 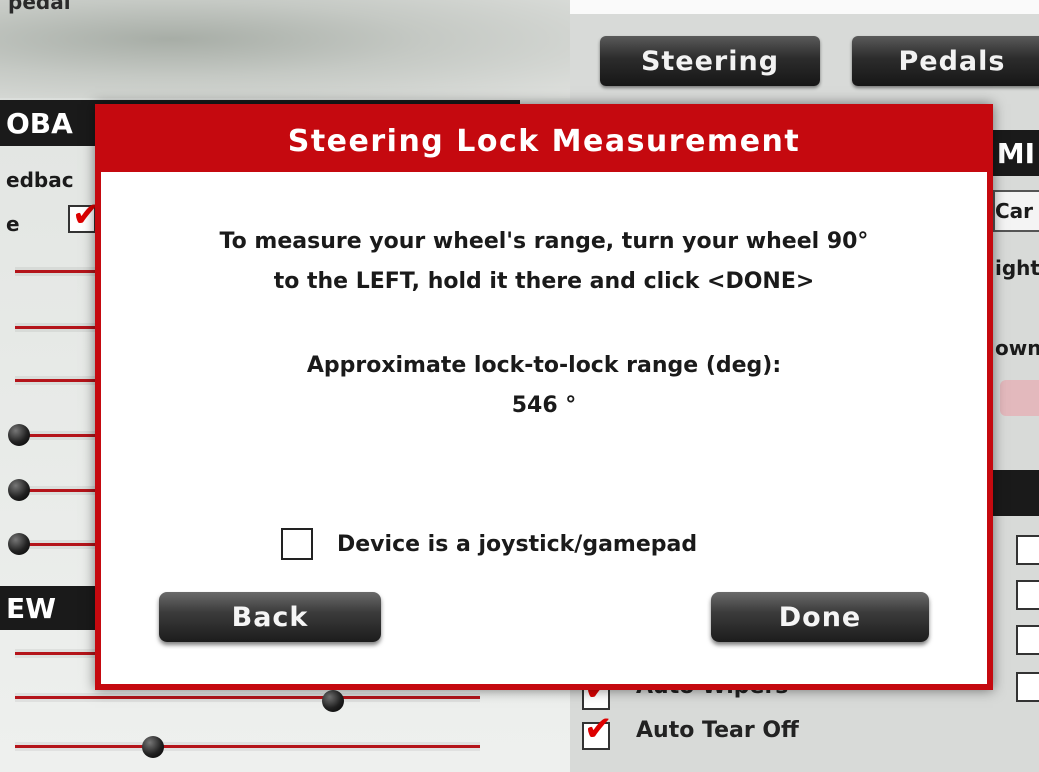 I want to click on background-top-label: pedal, so click(x=39, y=7).